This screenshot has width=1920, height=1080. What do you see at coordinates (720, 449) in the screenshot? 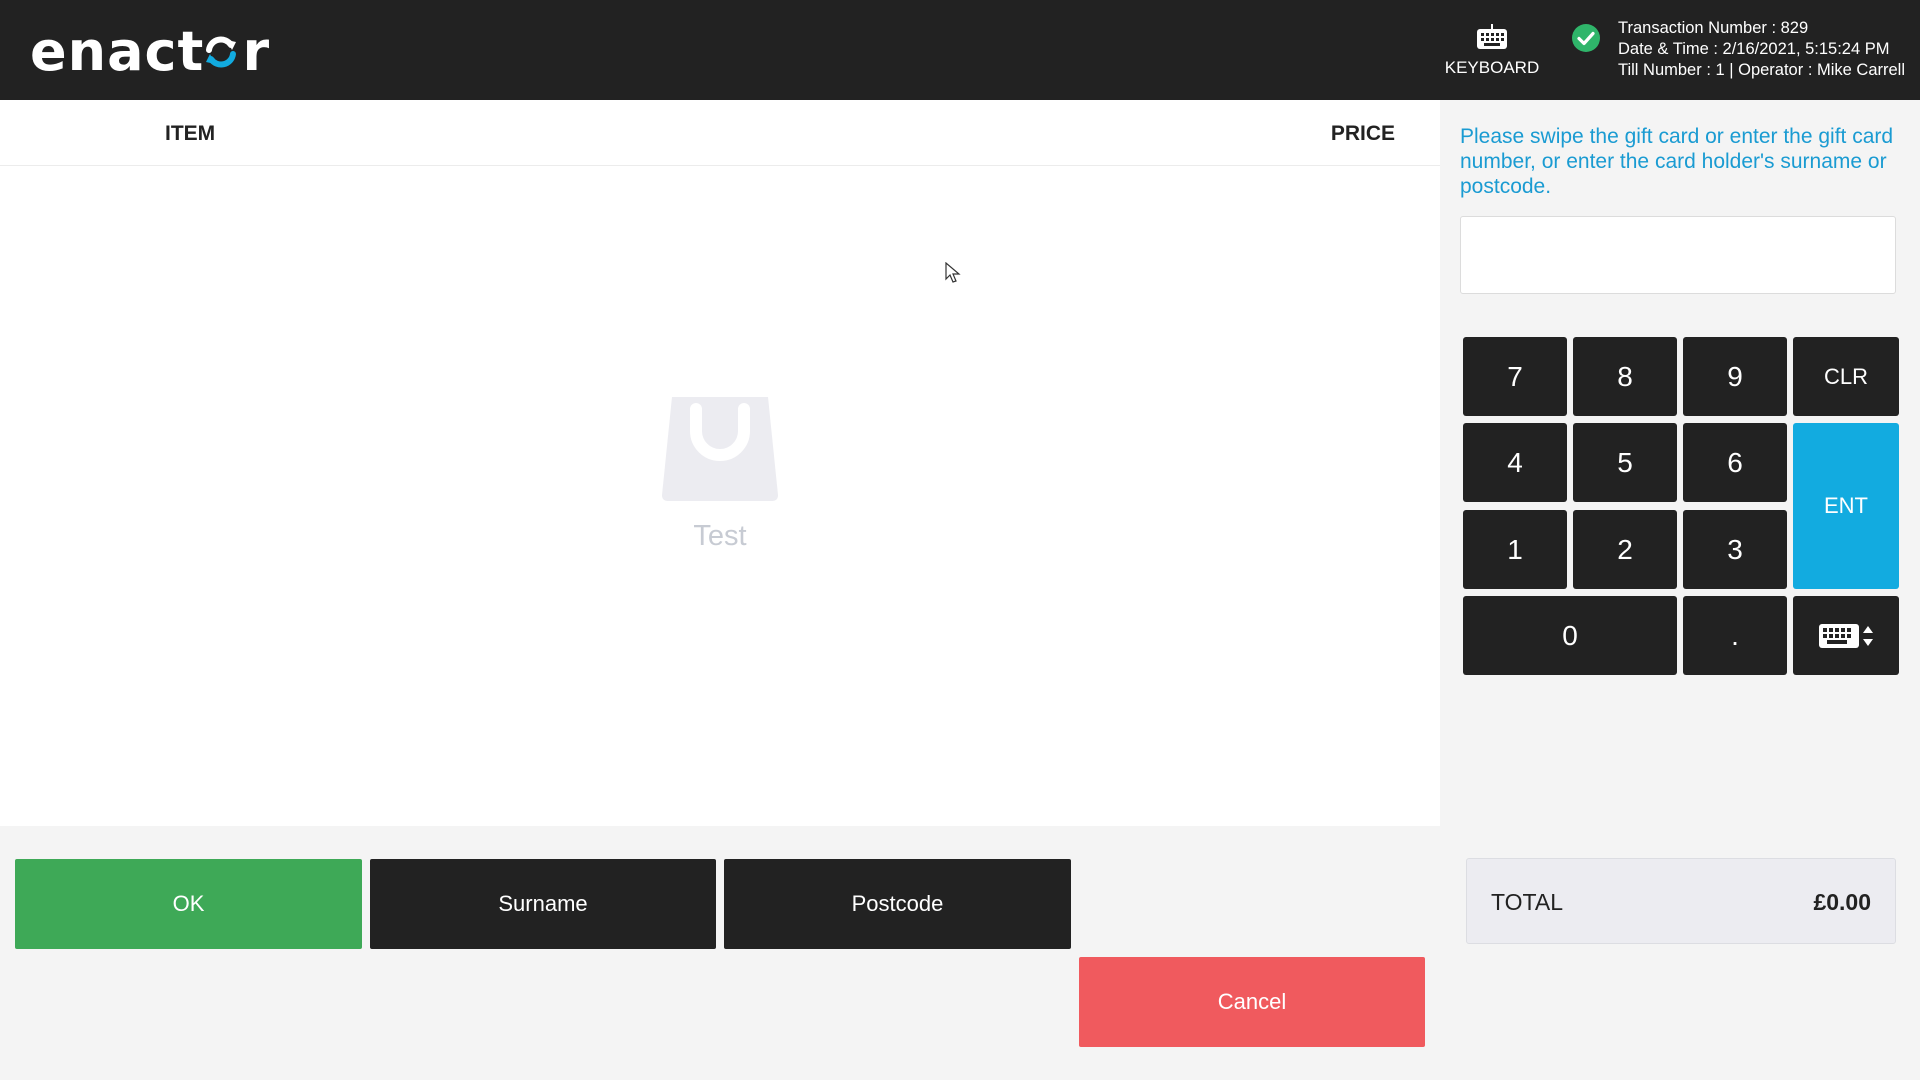
I see `shopping-bag-icon` at bounding box center [720, 449].